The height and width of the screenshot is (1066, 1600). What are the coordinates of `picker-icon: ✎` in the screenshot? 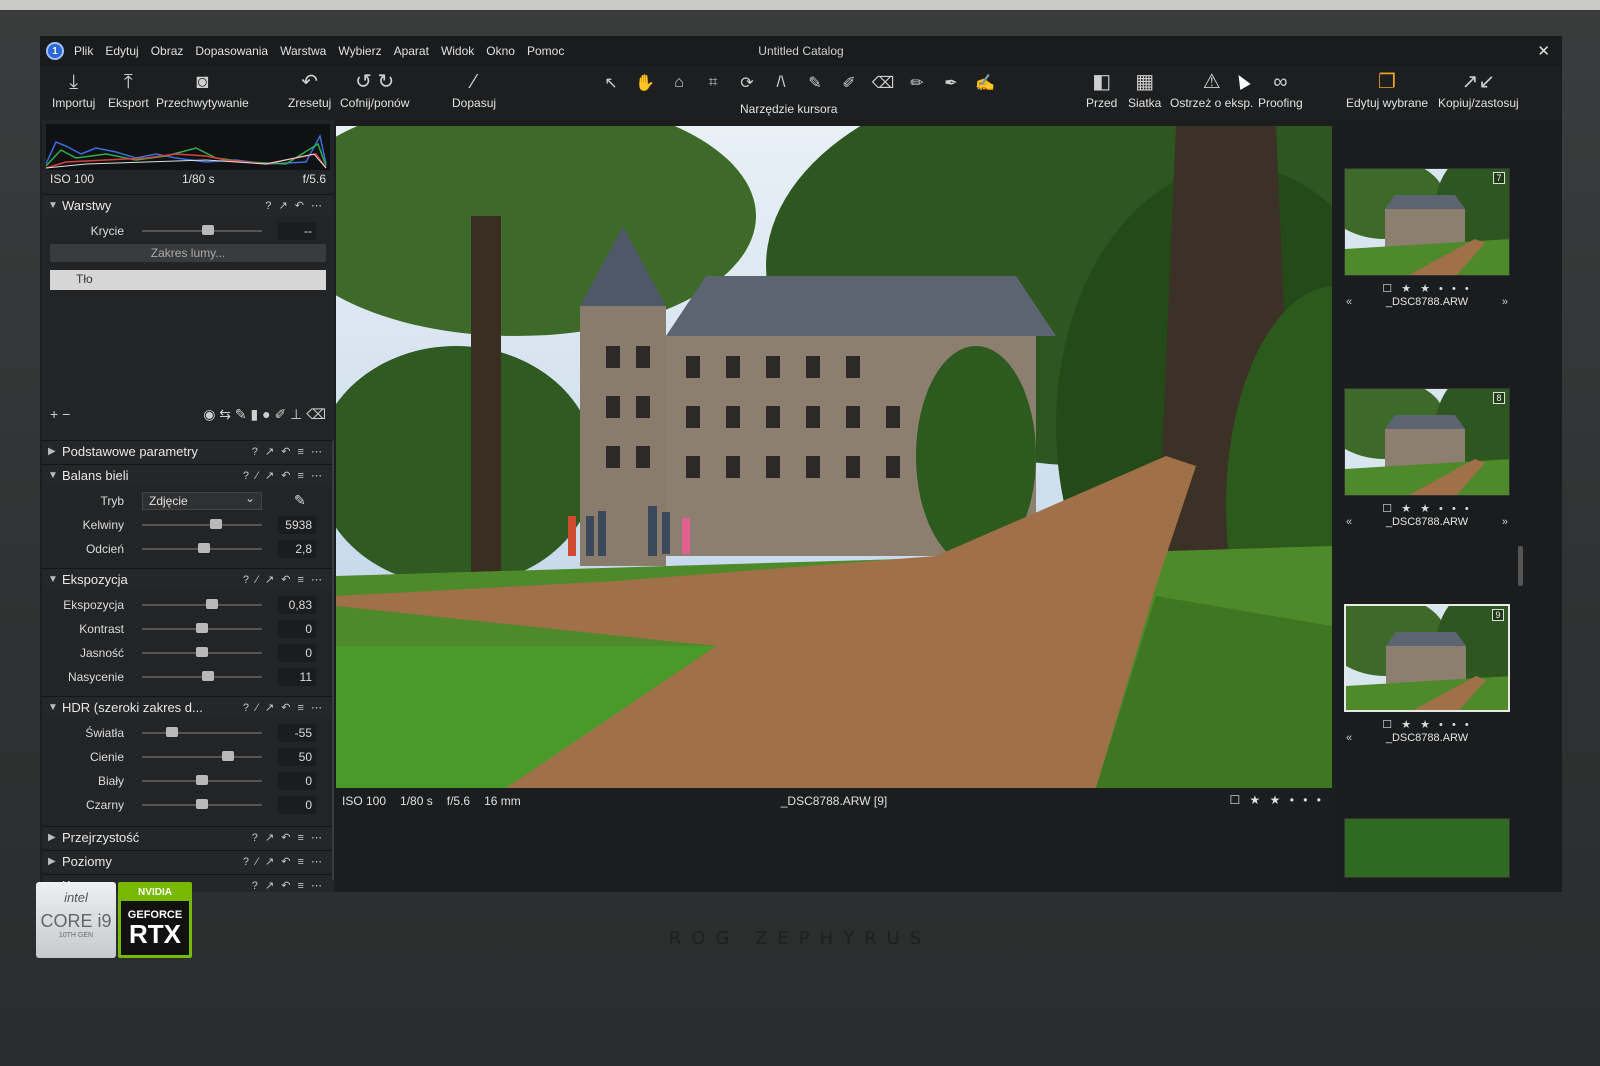 It's located at (815, 83).